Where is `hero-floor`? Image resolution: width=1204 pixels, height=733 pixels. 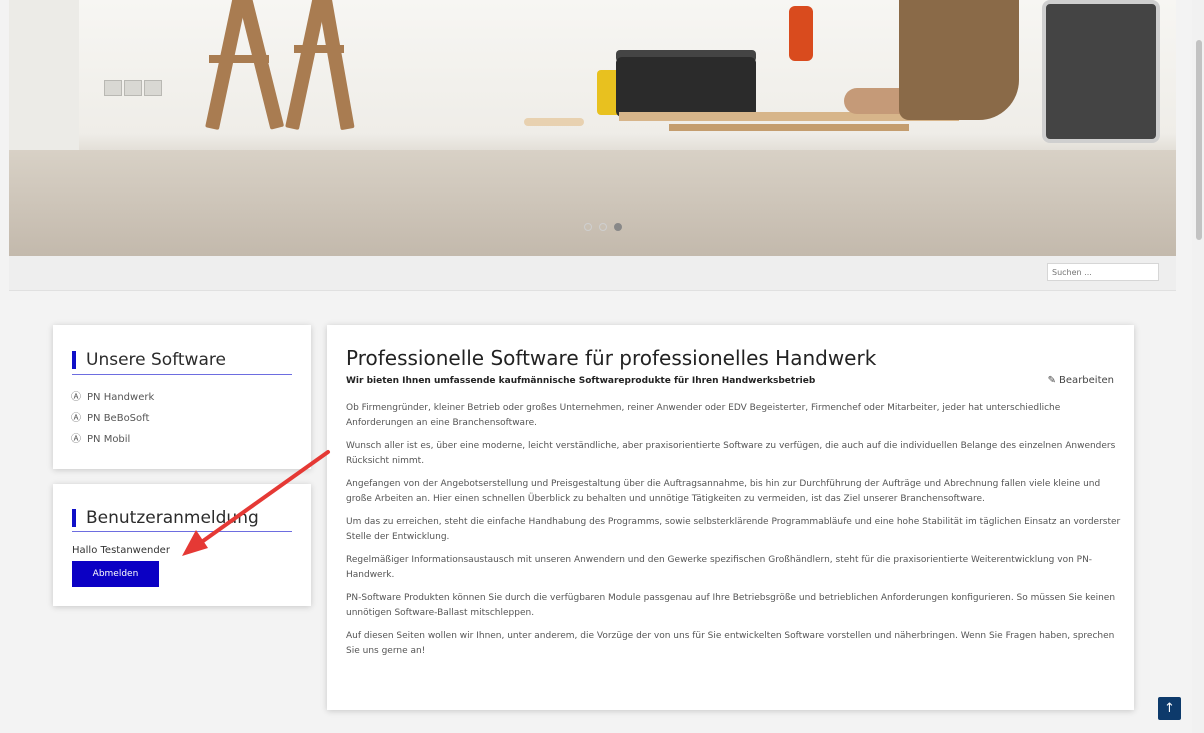 hero-floor is located at coordinates (592, 203).